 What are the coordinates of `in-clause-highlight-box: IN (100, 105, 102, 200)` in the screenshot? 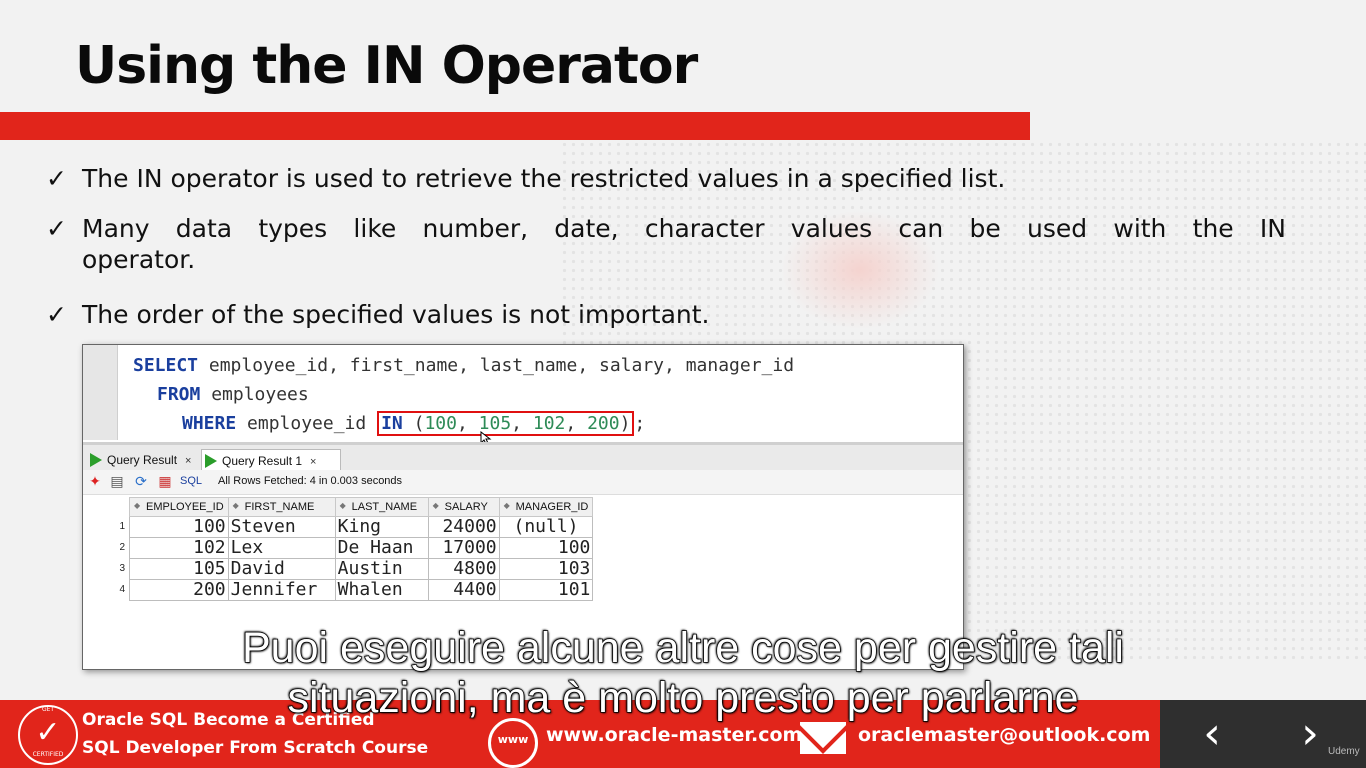 It's located at (506, 423).